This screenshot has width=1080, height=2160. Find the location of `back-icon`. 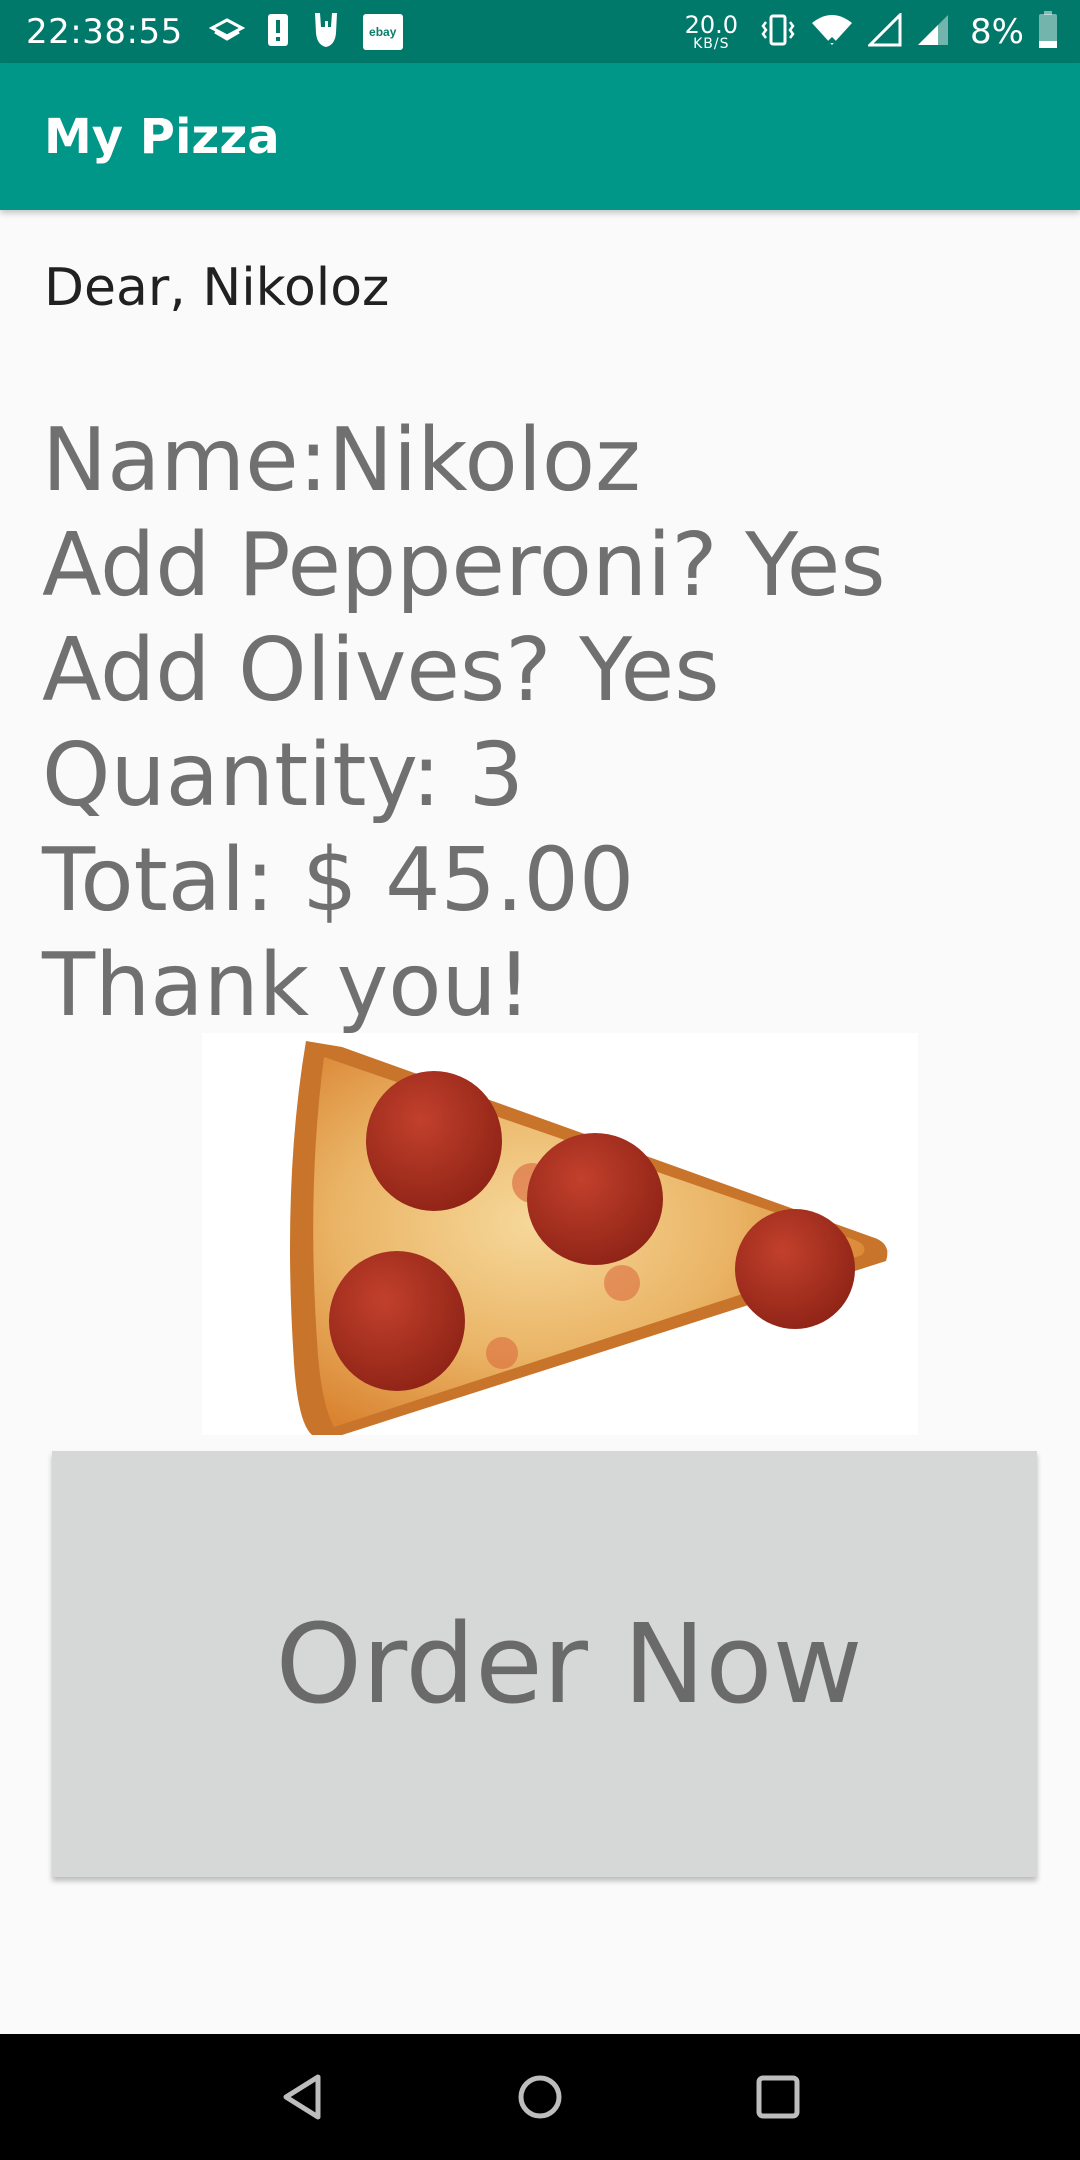

back-icon is located at coordinates (302, 2097).